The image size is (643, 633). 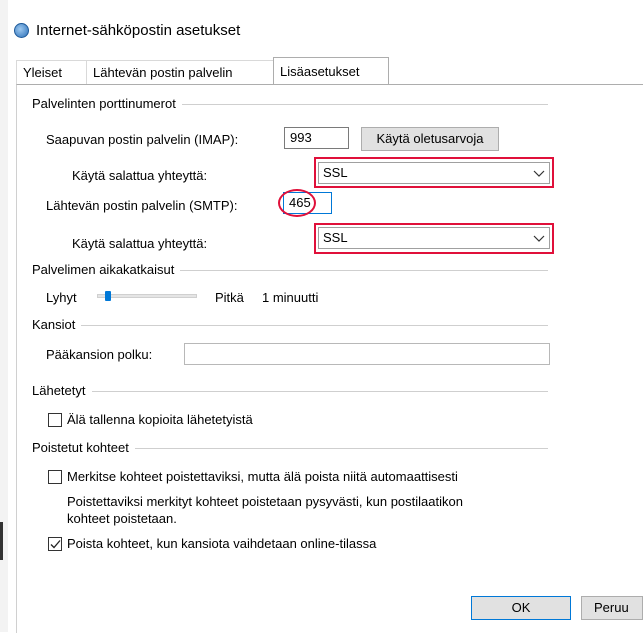 What do you see at coordinates (290, 297) in the screenshot?
I see `timeout-value-label: 1 minuutti` at bounding box center [290, 297].